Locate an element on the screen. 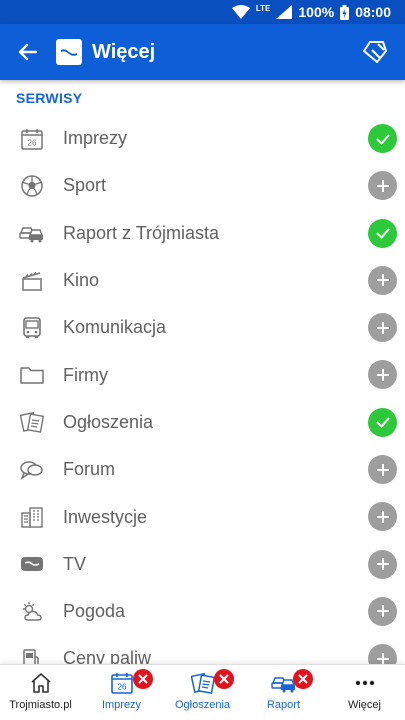 The width and height of the screenshot is (405, 720). nav-item-imprezy: 26 Imprezy is located at coordinates (121, 692).